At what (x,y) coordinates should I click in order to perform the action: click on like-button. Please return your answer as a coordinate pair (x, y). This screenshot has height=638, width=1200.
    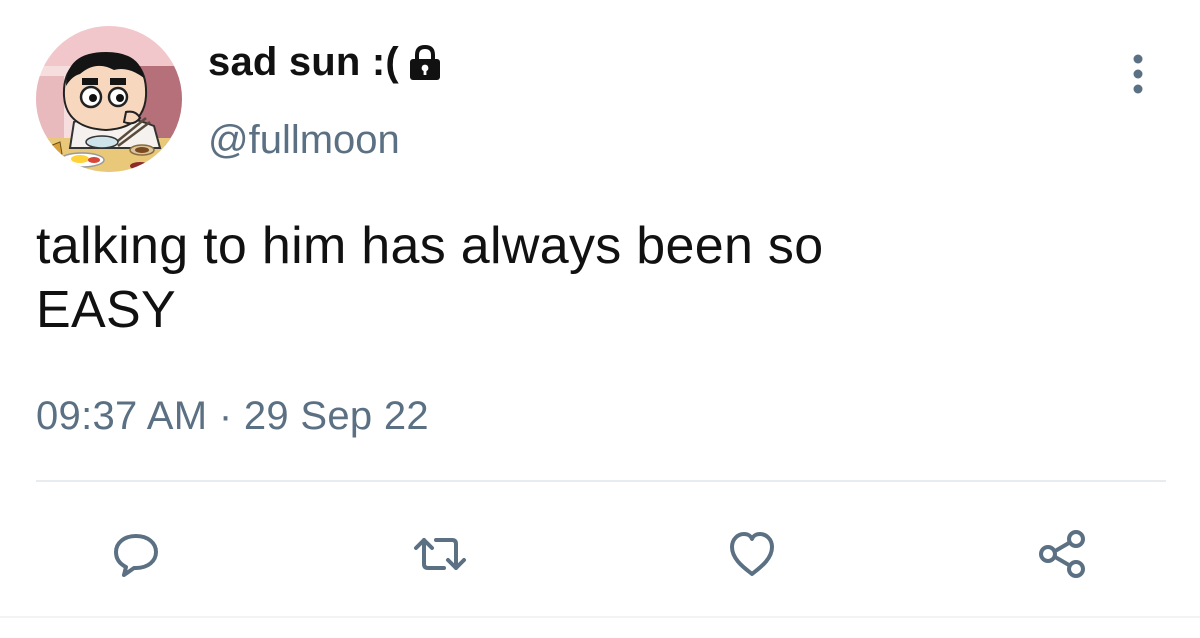
    Looking at the image, I should click on (752, 554).